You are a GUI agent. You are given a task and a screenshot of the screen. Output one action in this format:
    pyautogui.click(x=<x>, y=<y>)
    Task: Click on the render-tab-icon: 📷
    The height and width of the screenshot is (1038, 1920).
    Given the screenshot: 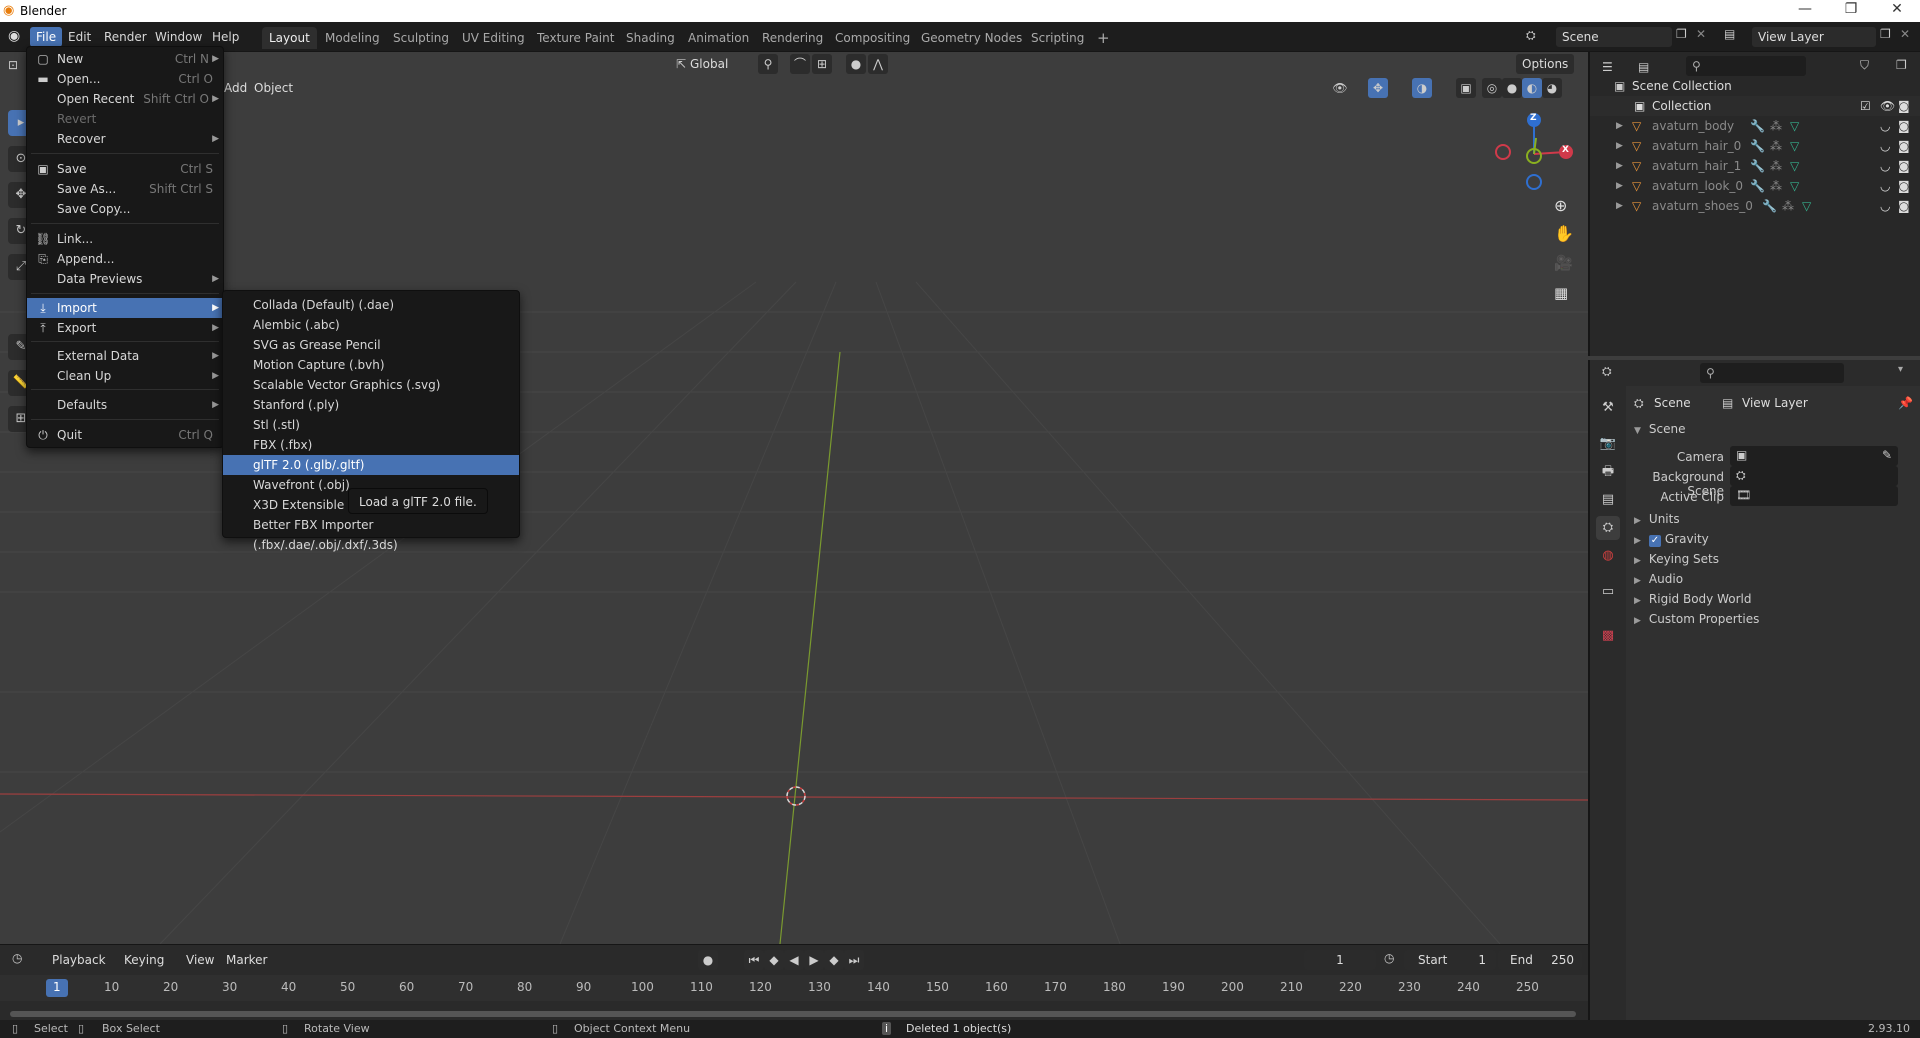 What is the action you would take?
    pyautogui.click(x=1608, y=444)
    